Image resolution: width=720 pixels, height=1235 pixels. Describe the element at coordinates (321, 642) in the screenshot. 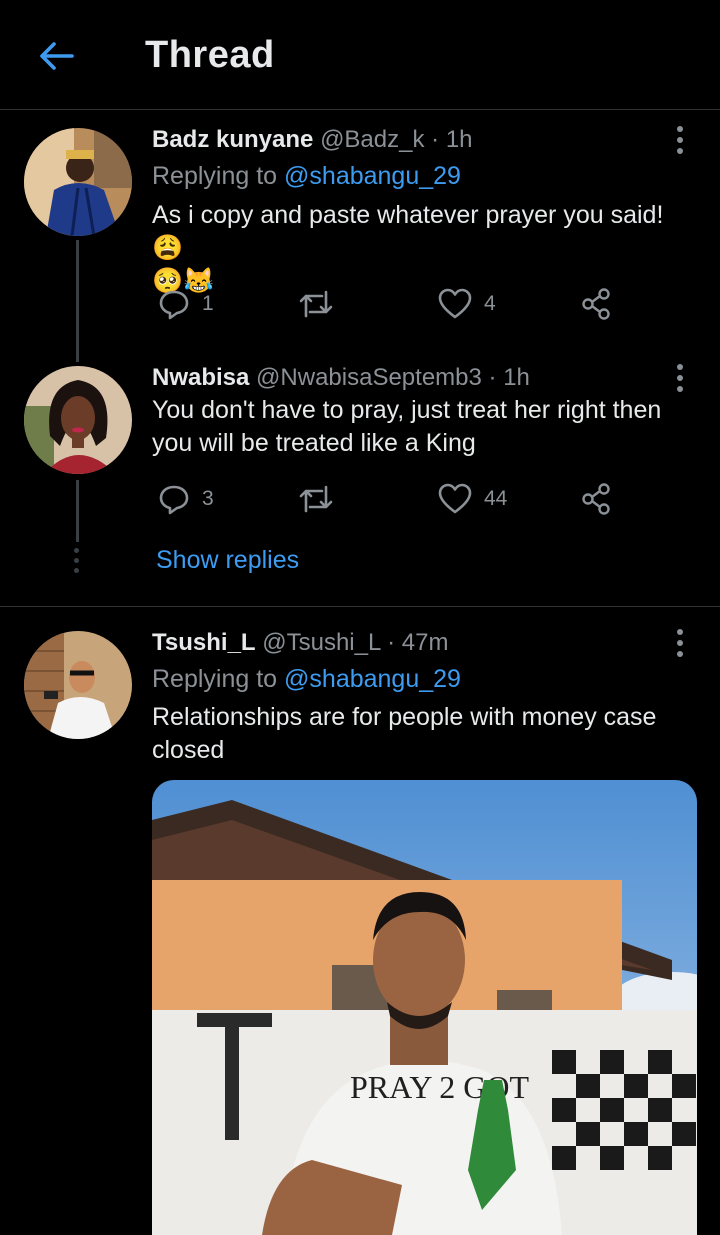

I see `author-handle: @Tsushi_L` at that location.